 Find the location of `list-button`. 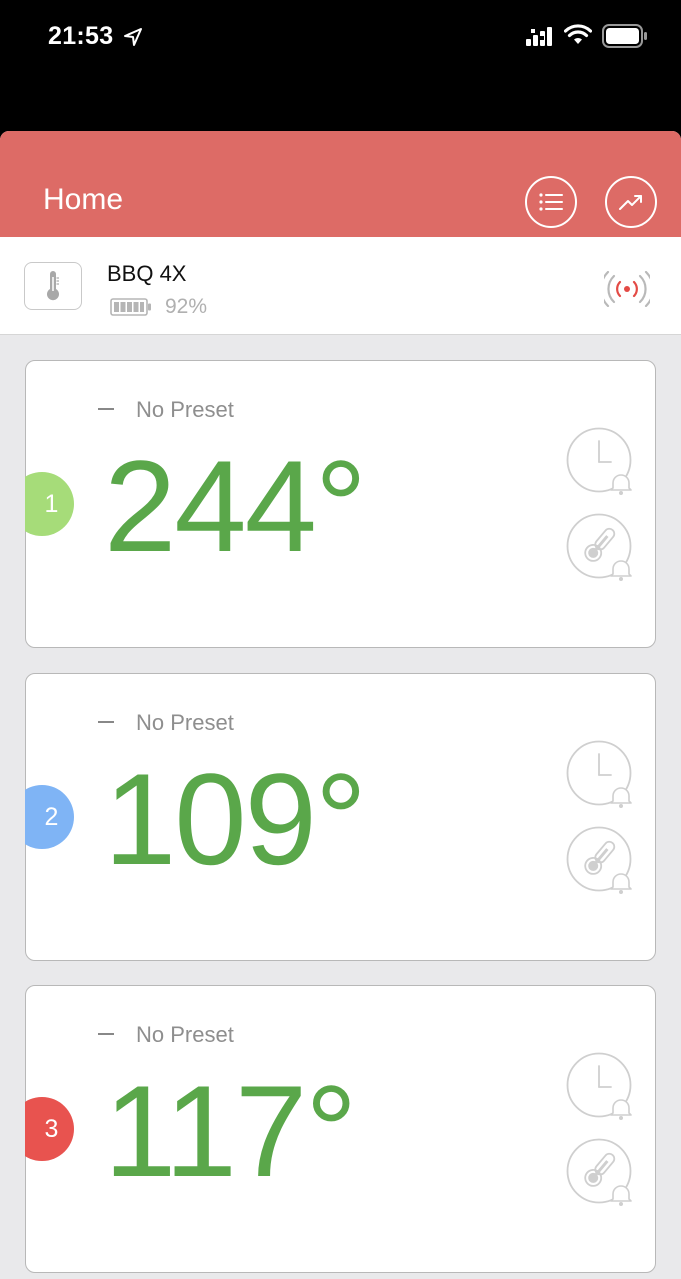

list-button is located at coordinates (551, 202).